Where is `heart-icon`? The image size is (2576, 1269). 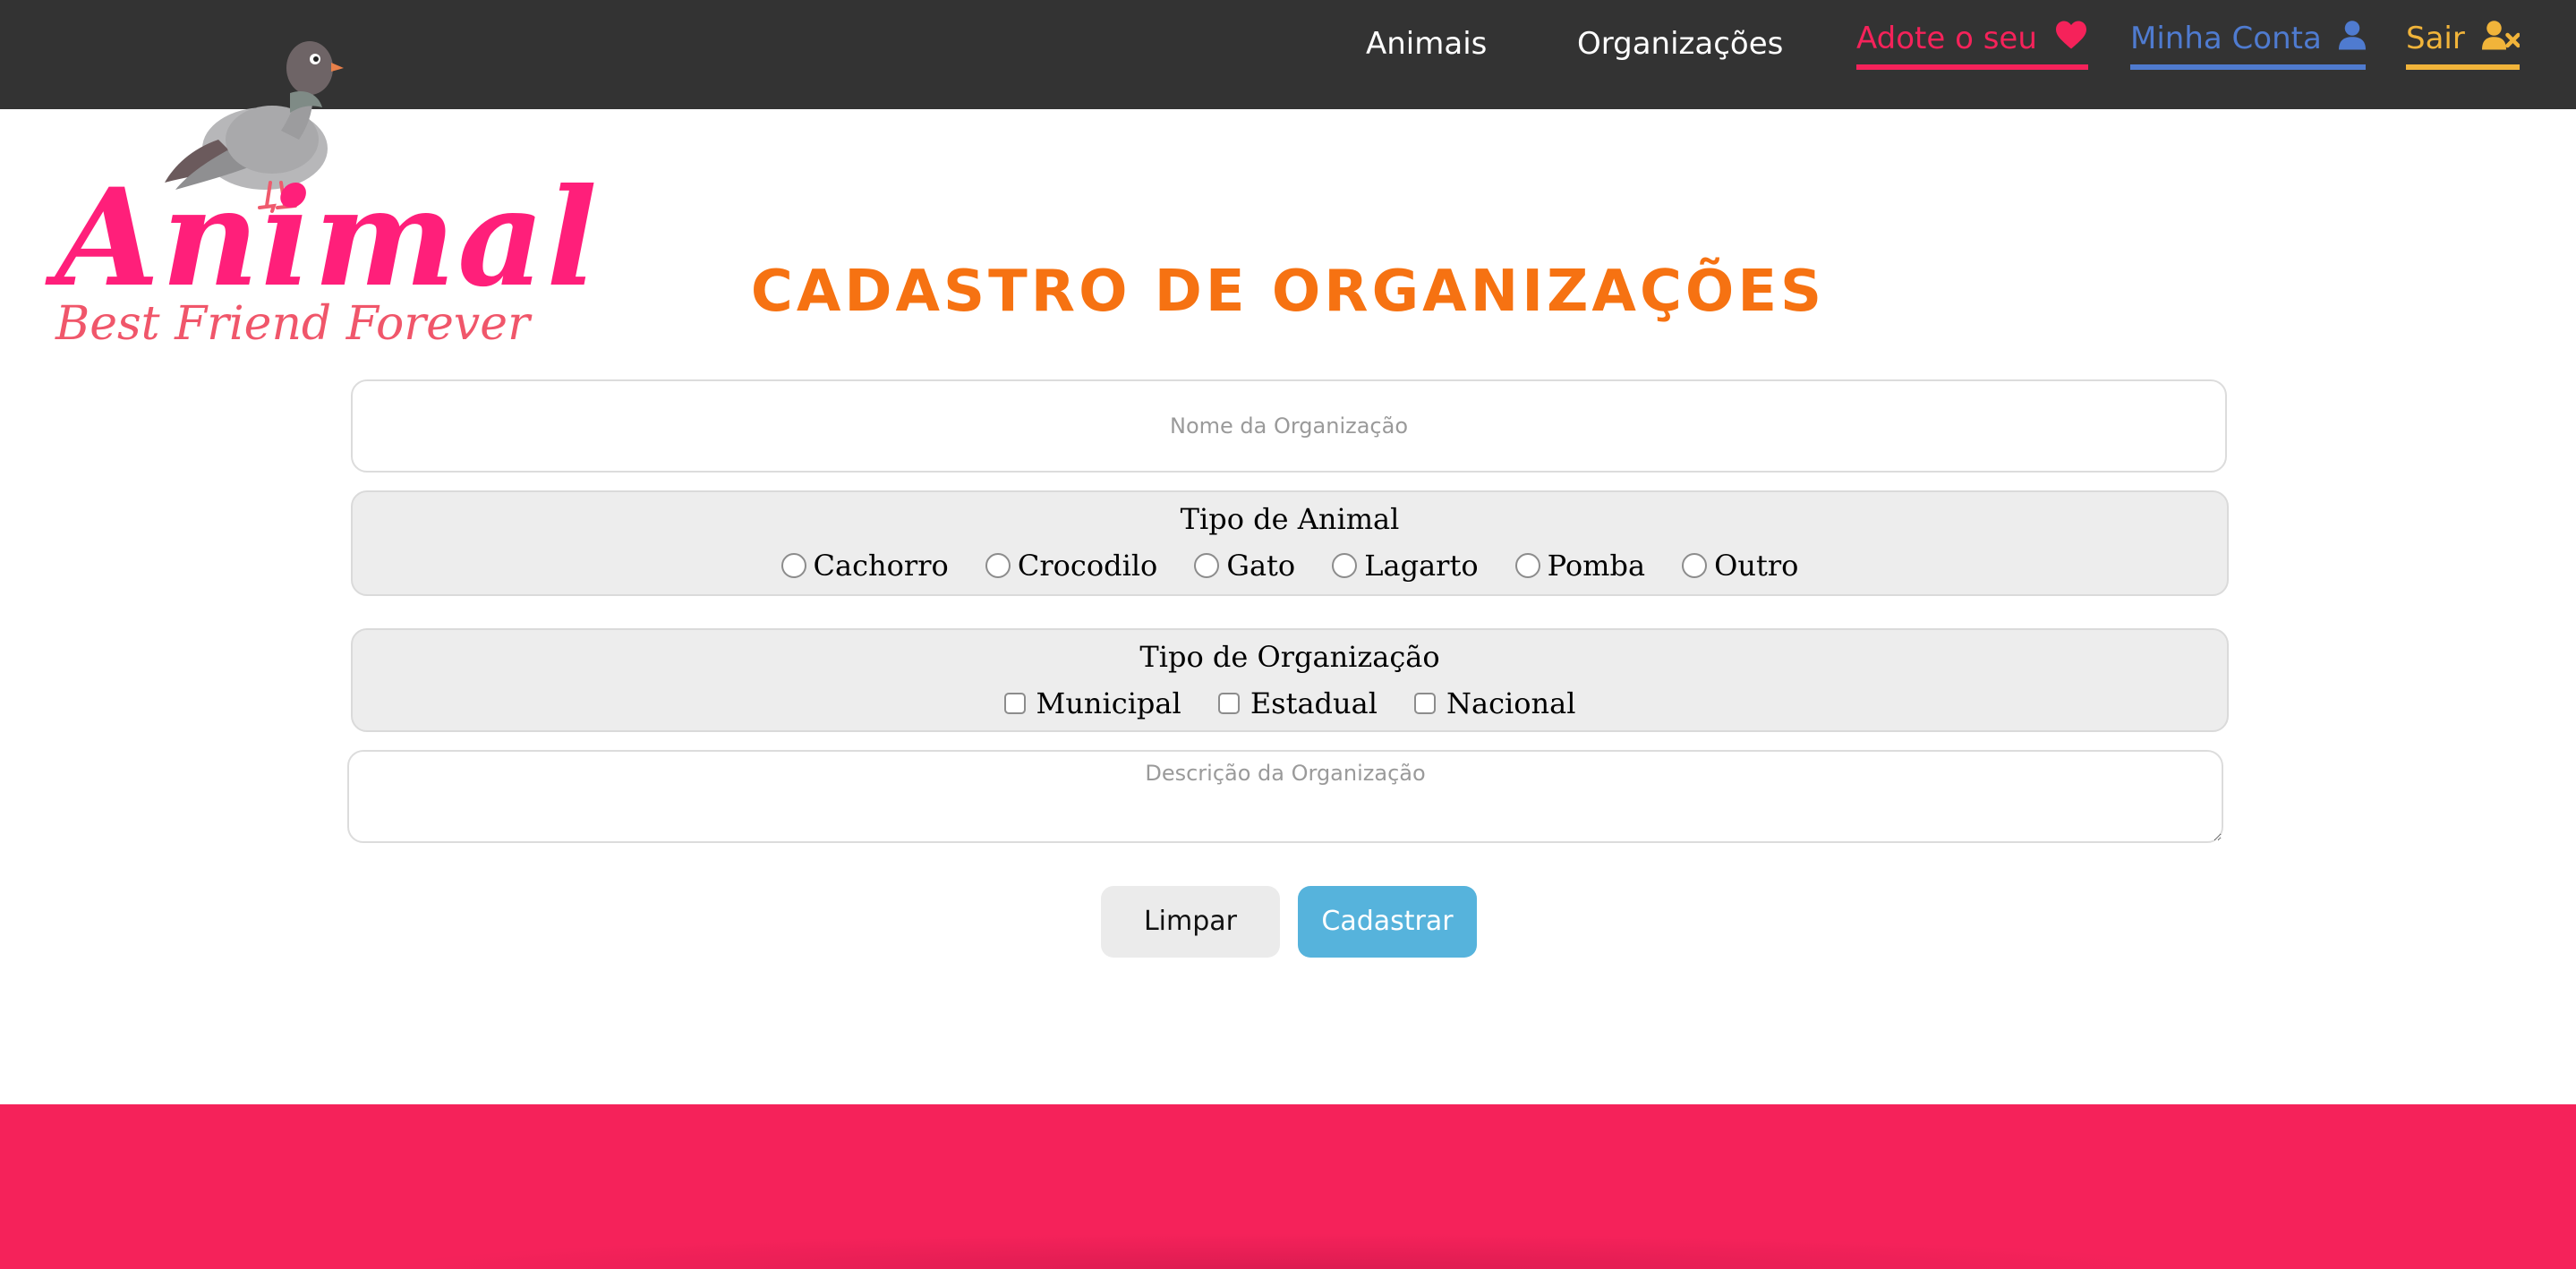 heart-icon is located at coordinates (2071, 41).